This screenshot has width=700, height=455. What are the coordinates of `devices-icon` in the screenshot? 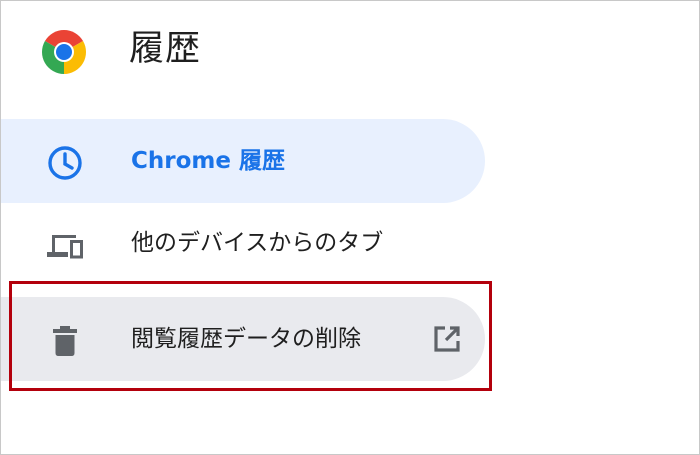 It's located at (65, 247).